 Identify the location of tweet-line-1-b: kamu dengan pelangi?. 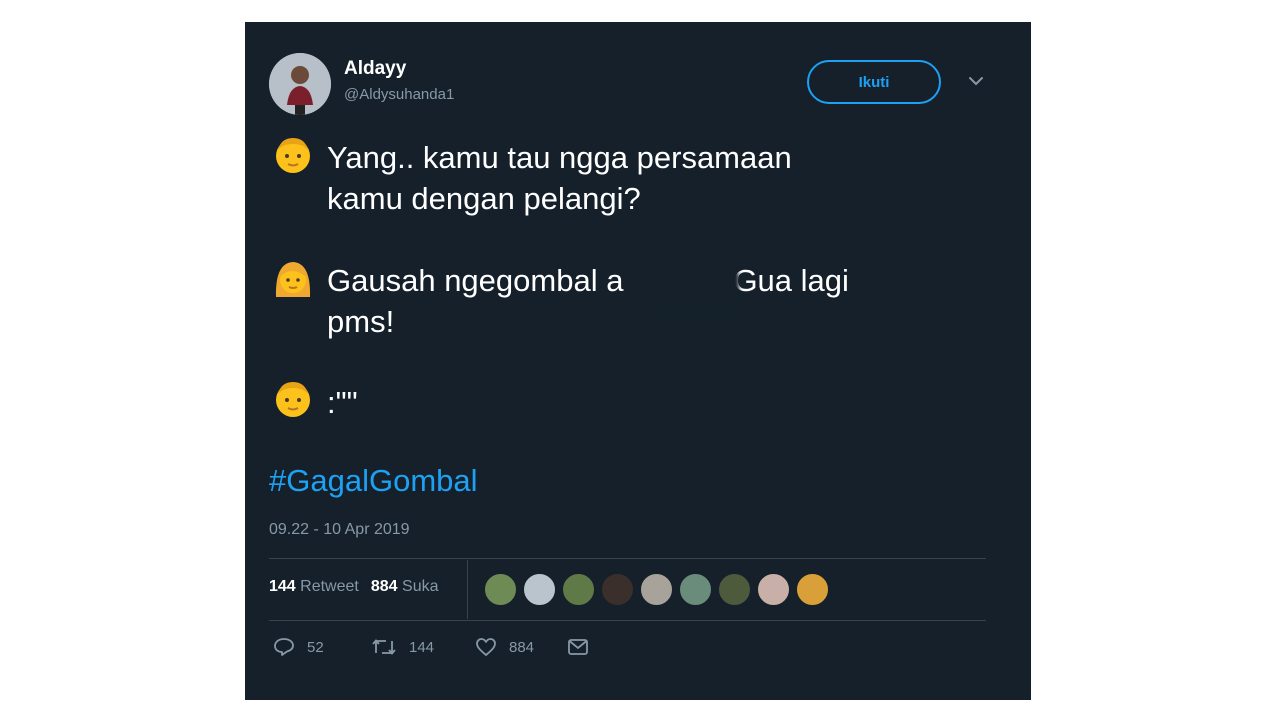
(484, 198).